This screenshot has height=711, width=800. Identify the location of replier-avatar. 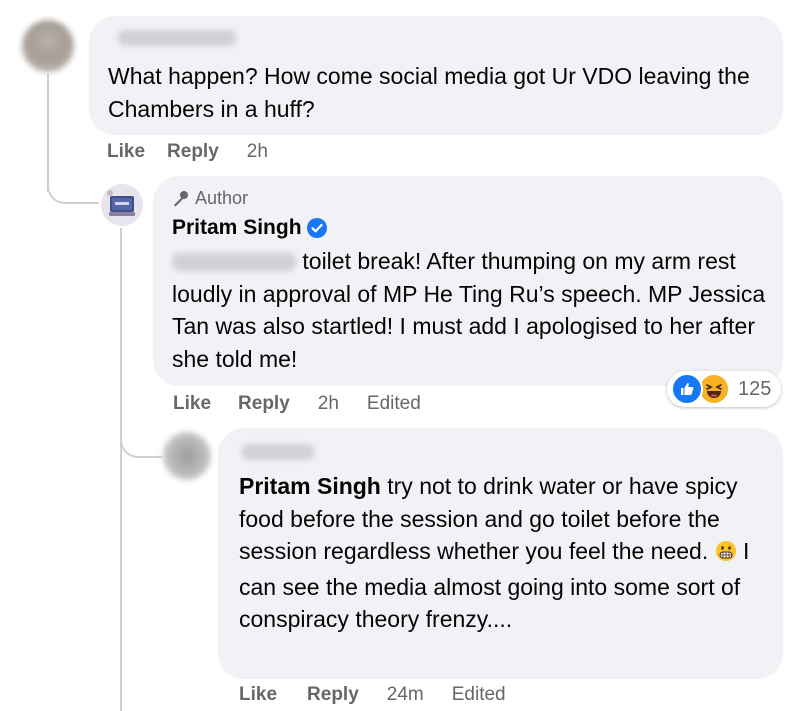
(187, 456).